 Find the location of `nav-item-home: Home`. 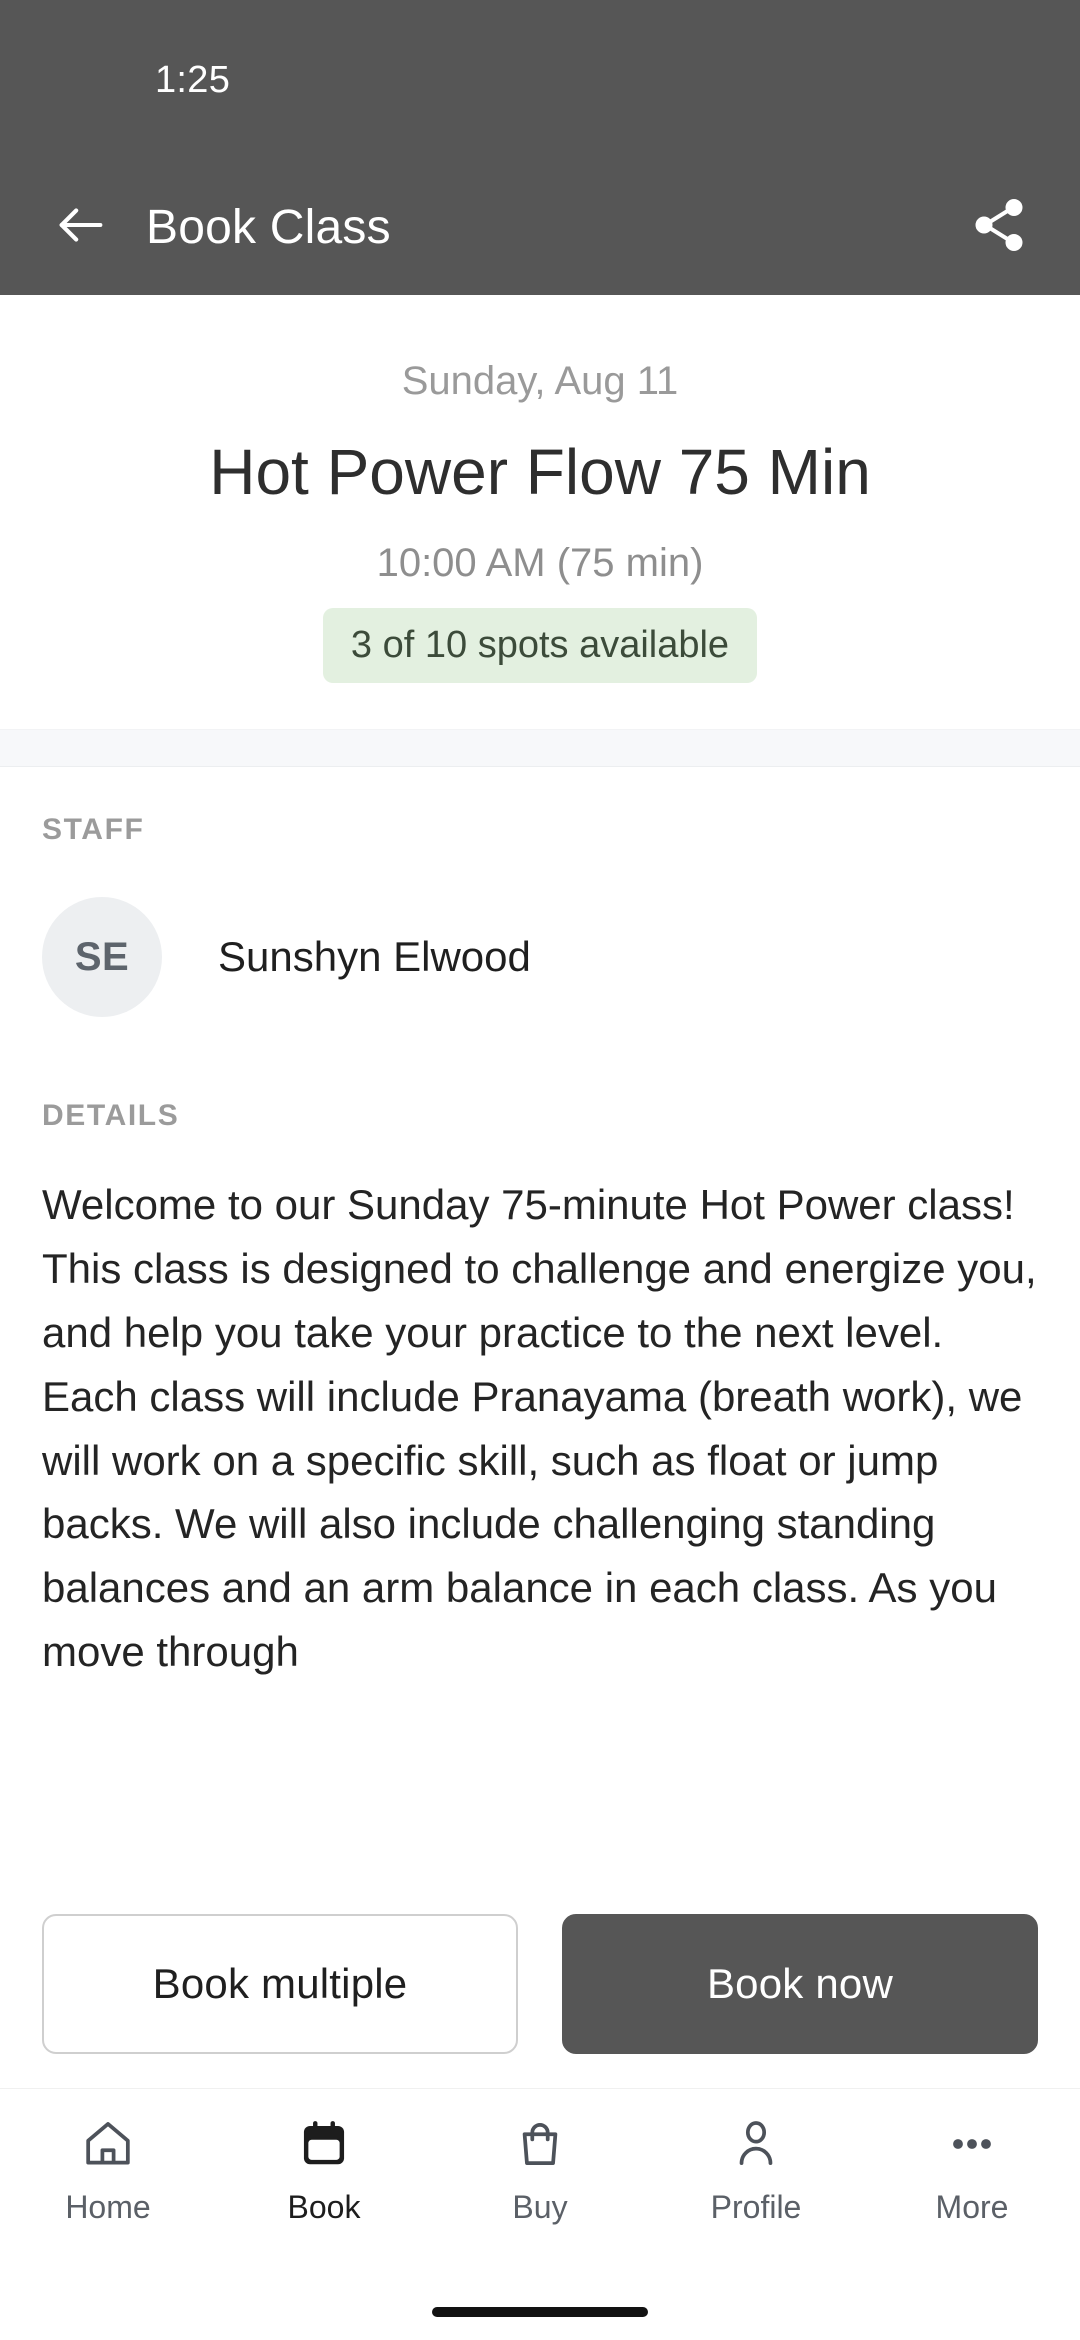

nav-item-home: Home is located at coordinates (108, 2169).